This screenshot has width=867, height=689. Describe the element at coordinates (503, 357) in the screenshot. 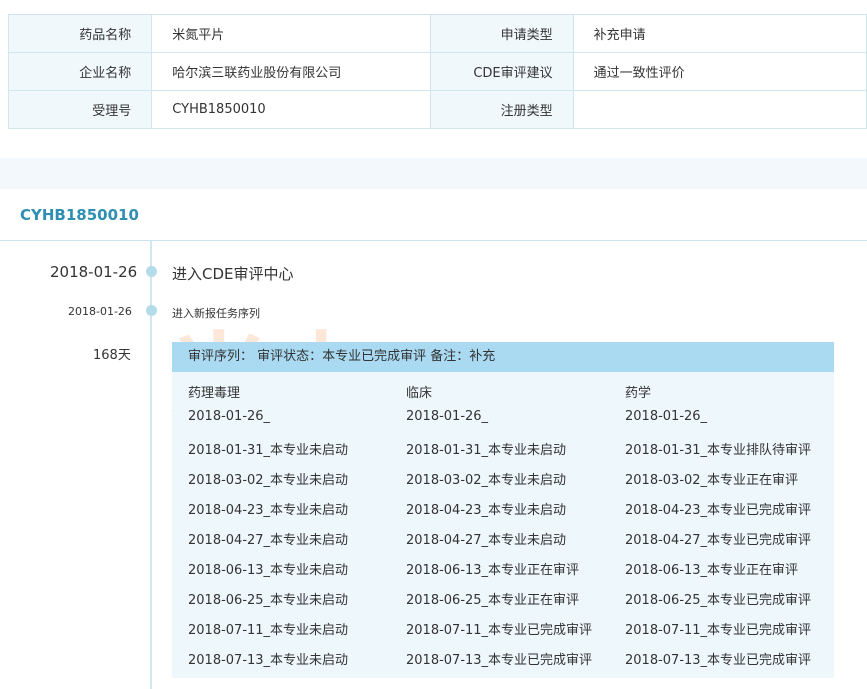

I see `panel-header: 审评序列： 审评状态：本专业已完成审评 备注：补充` at that location.